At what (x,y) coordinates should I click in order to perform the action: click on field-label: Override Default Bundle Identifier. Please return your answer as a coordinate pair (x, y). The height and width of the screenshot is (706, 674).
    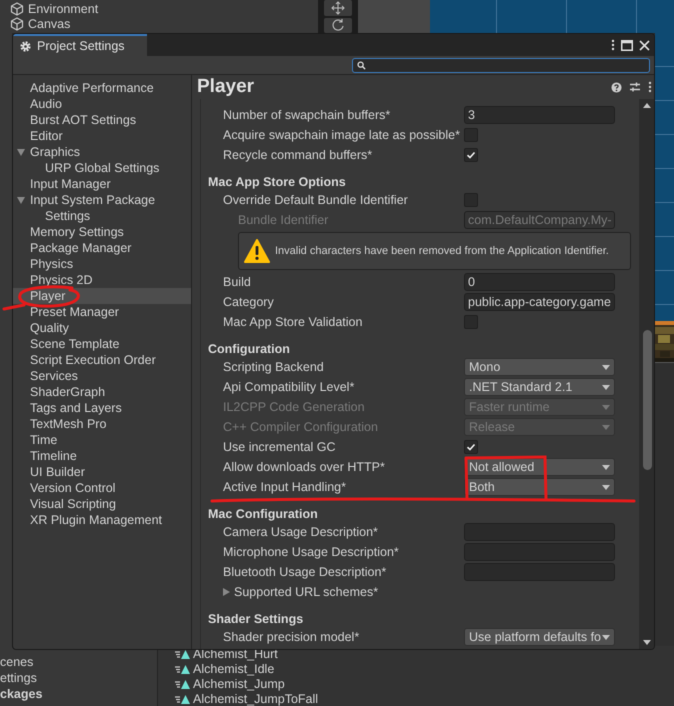
    Looking at the image, I should click on (316, 200).